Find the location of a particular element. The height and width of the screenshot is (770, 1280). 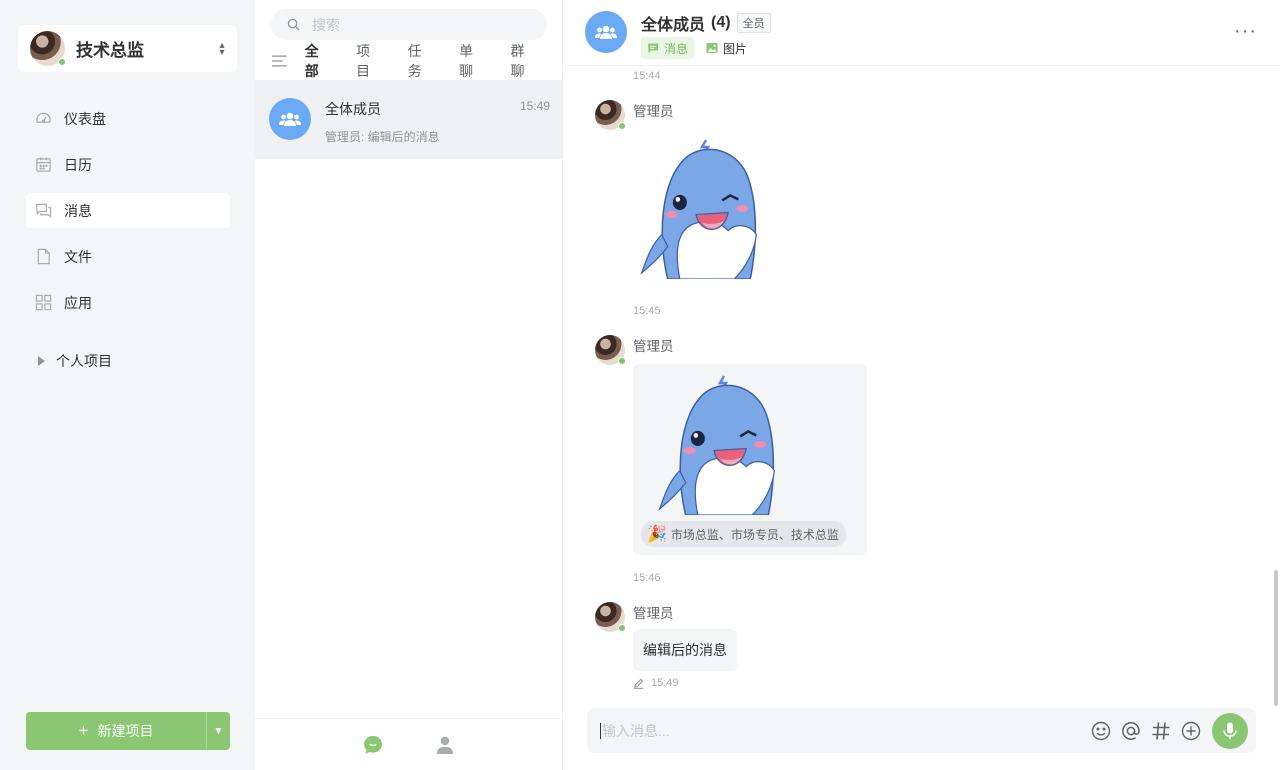

nav-label: 文件 is located at coordinates (78, 256).